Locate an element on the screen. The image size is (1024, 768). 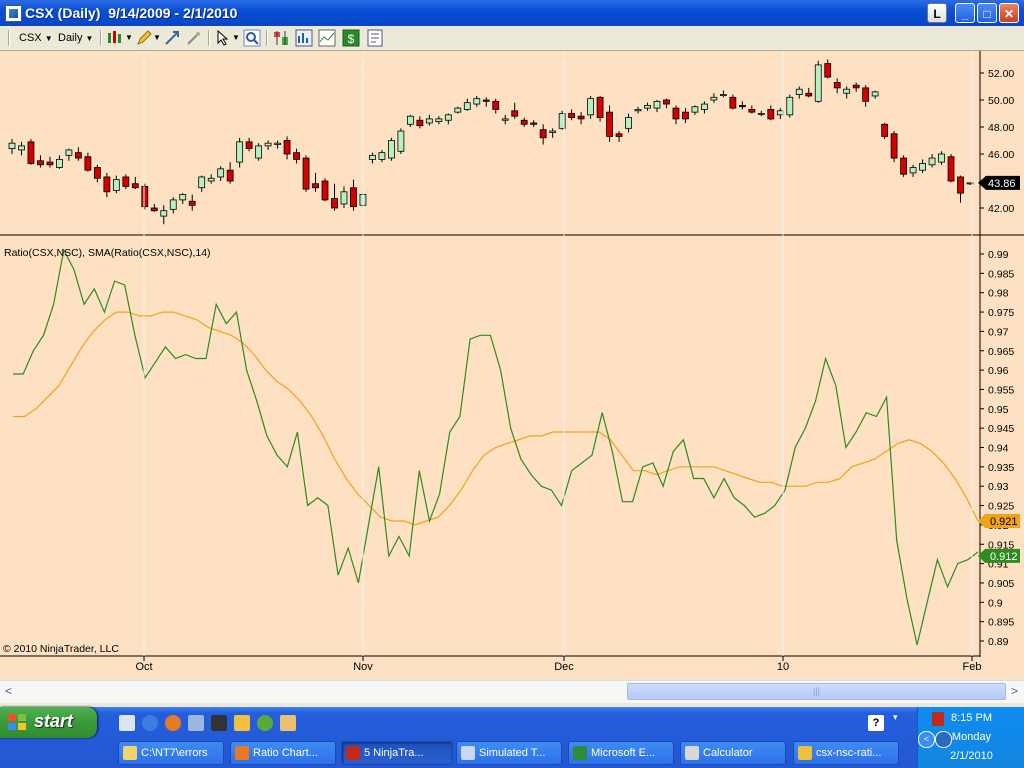
strategy-chart-icon is located at coordinates (327, 38).